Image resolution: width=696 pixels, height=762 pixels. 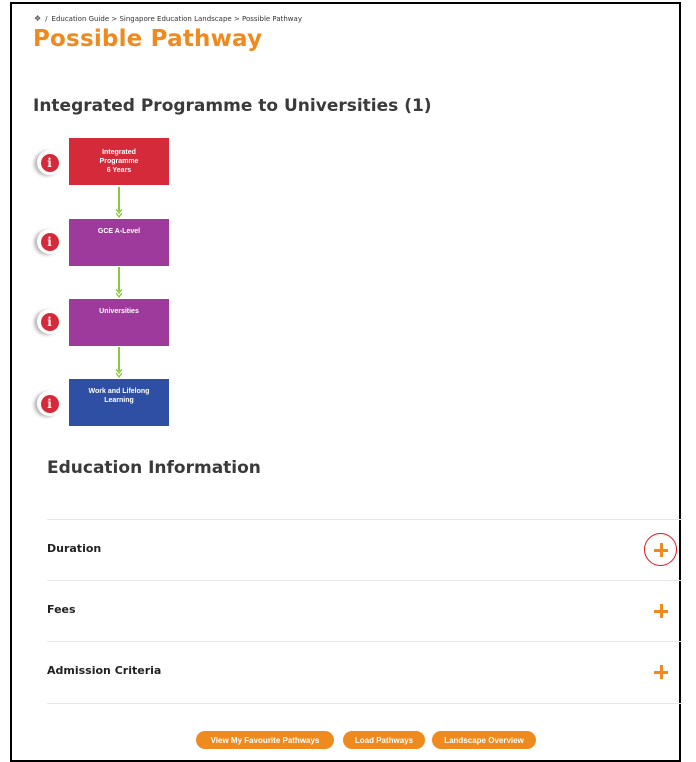 I want to click on pathway-step-integrated-programme: Integrated Programme 6 Years, so click(x=119, y=161).